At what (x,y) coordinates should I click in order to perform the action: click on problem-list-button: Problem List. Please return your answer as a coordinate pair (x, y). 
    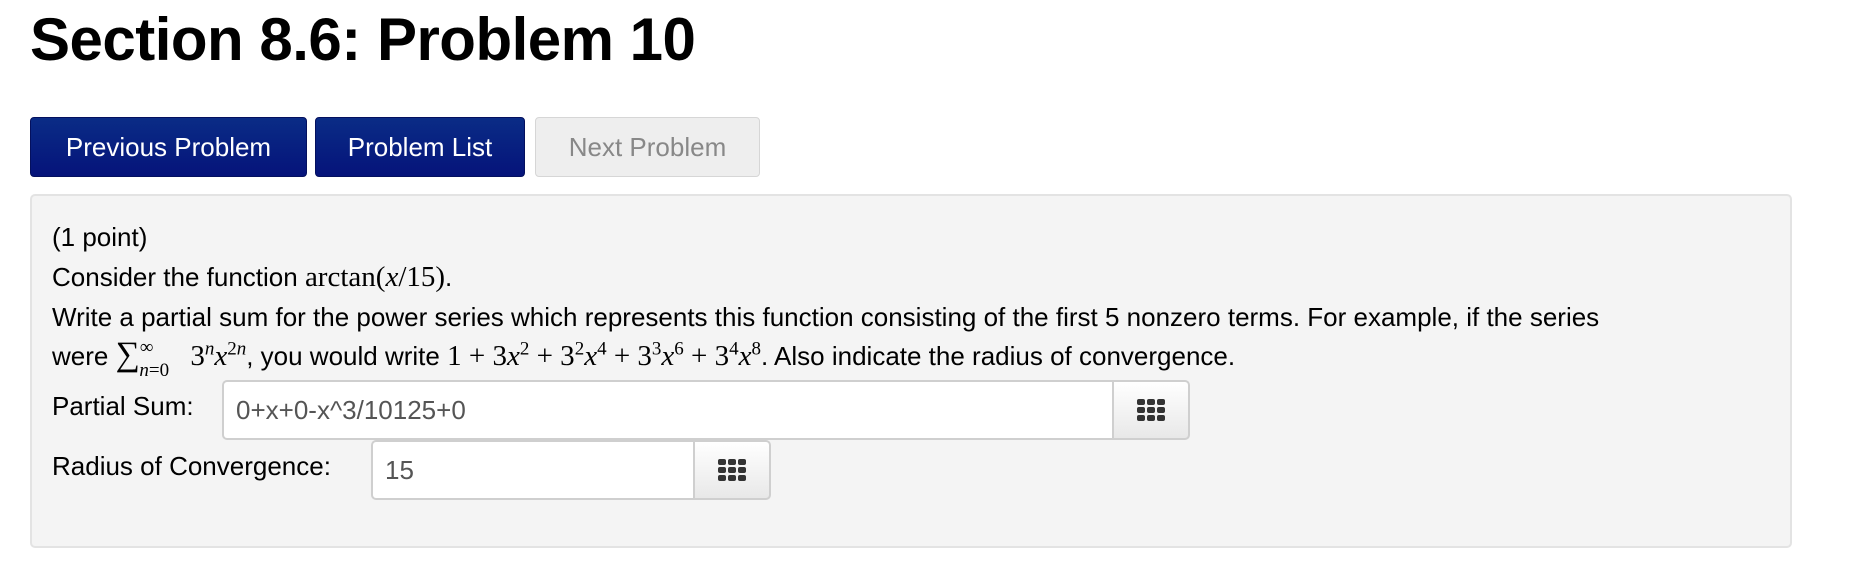
    Looking at the image, I should click on (420, 147).